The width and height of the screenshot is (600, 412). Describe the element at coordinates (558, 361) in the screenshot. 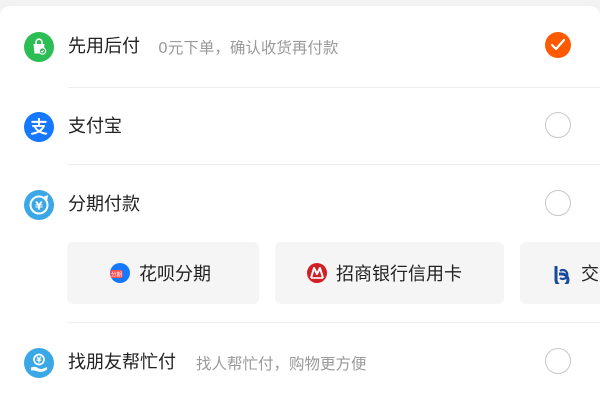

I see `friend-pay-radio` at that location.